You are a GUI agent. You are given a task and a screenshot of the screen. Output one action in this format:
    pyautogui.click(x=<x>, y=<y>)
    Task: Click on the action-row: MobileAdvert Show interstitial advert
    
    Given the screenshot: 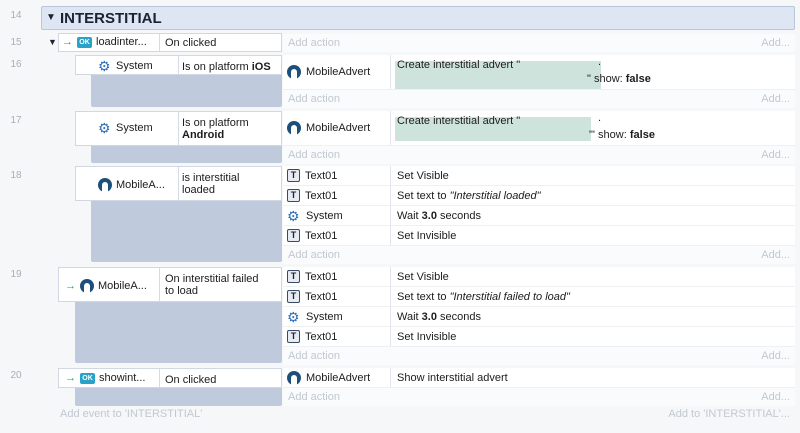 What is the action you would take?
    pyautogui.click(x=539, y=378)
    